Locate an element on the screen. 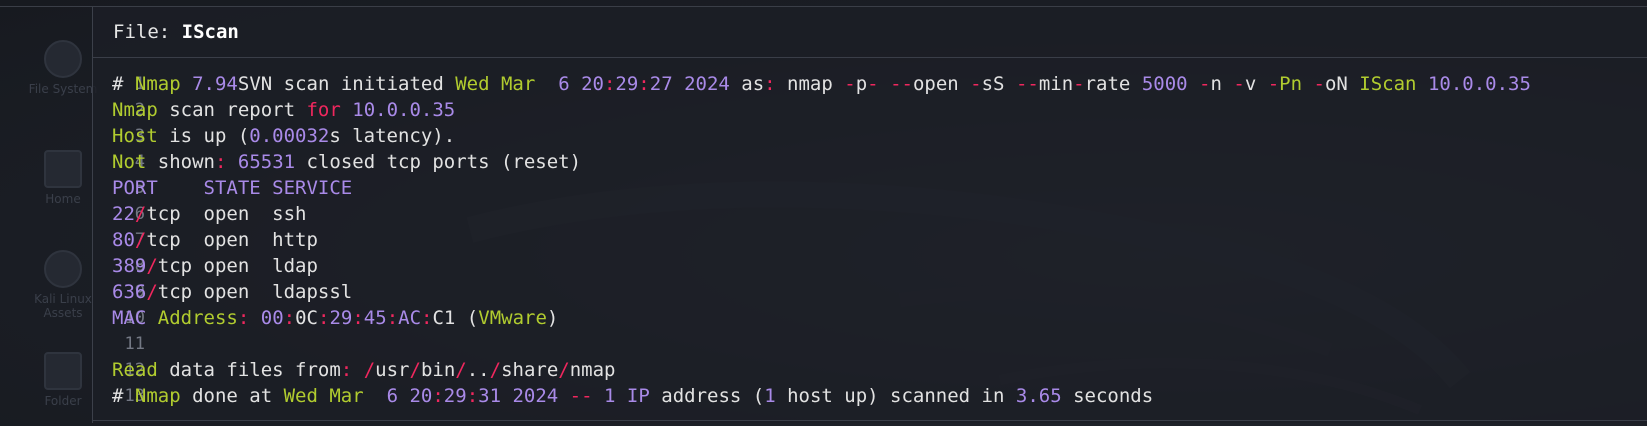 This screenshot has height=426, width=1647. code-token: -- is located at coordinates (581, 396).